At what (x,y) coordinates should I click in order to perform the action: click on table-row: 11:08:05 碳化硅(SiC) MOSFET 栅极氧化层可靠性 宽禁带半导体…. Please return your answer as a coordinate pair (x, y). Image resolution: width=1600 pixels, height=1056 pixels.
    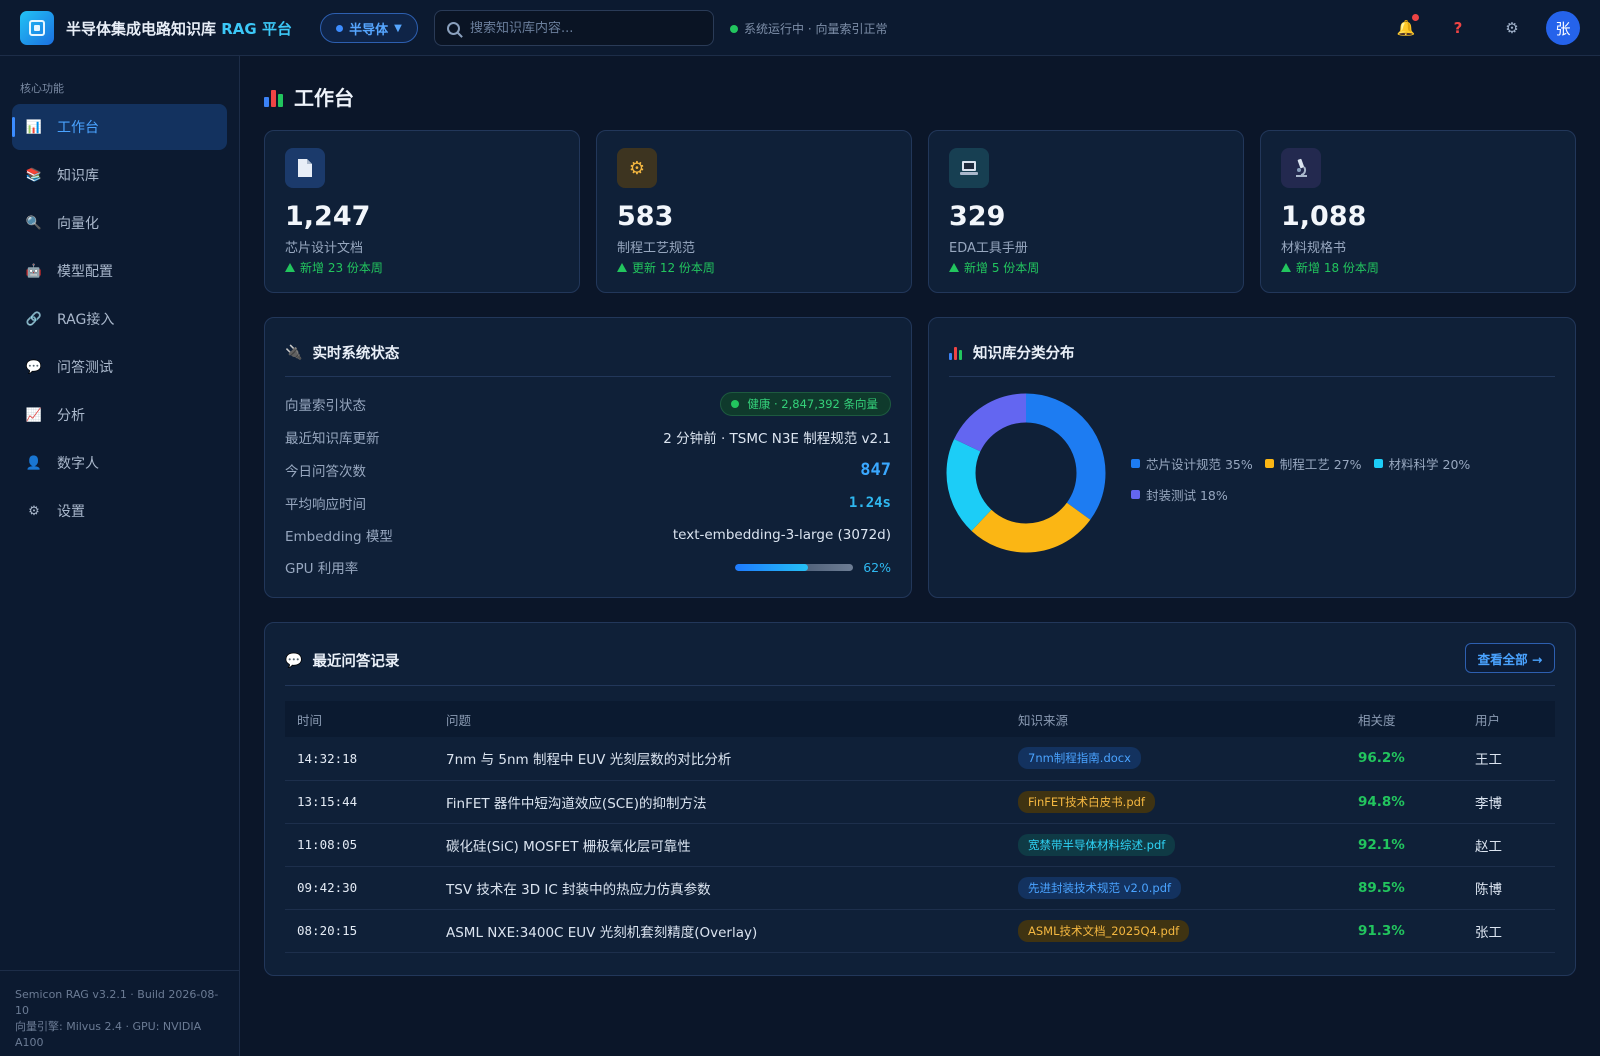
    Looking at the image, I should click on (920, 845).